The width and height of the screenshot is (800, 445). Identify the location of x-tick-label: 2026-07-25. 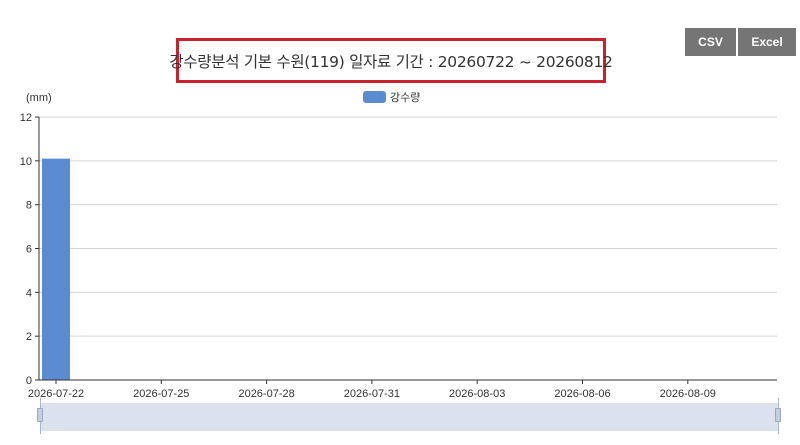
(161, 394).